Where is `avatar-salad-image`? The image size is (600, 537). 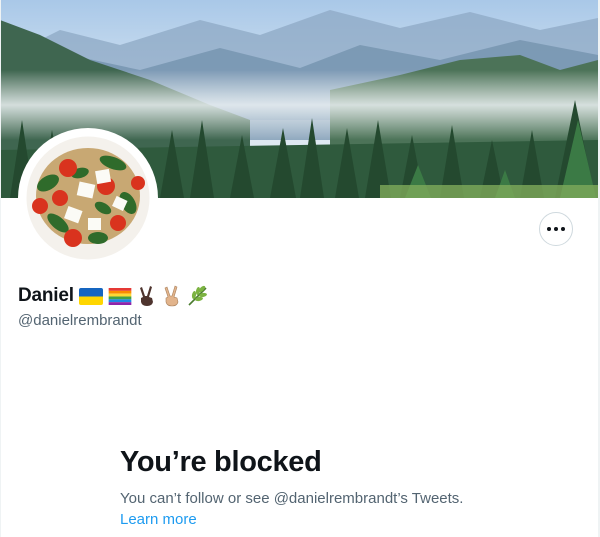 avatar-salad-image is located at coordinates (88, 198).